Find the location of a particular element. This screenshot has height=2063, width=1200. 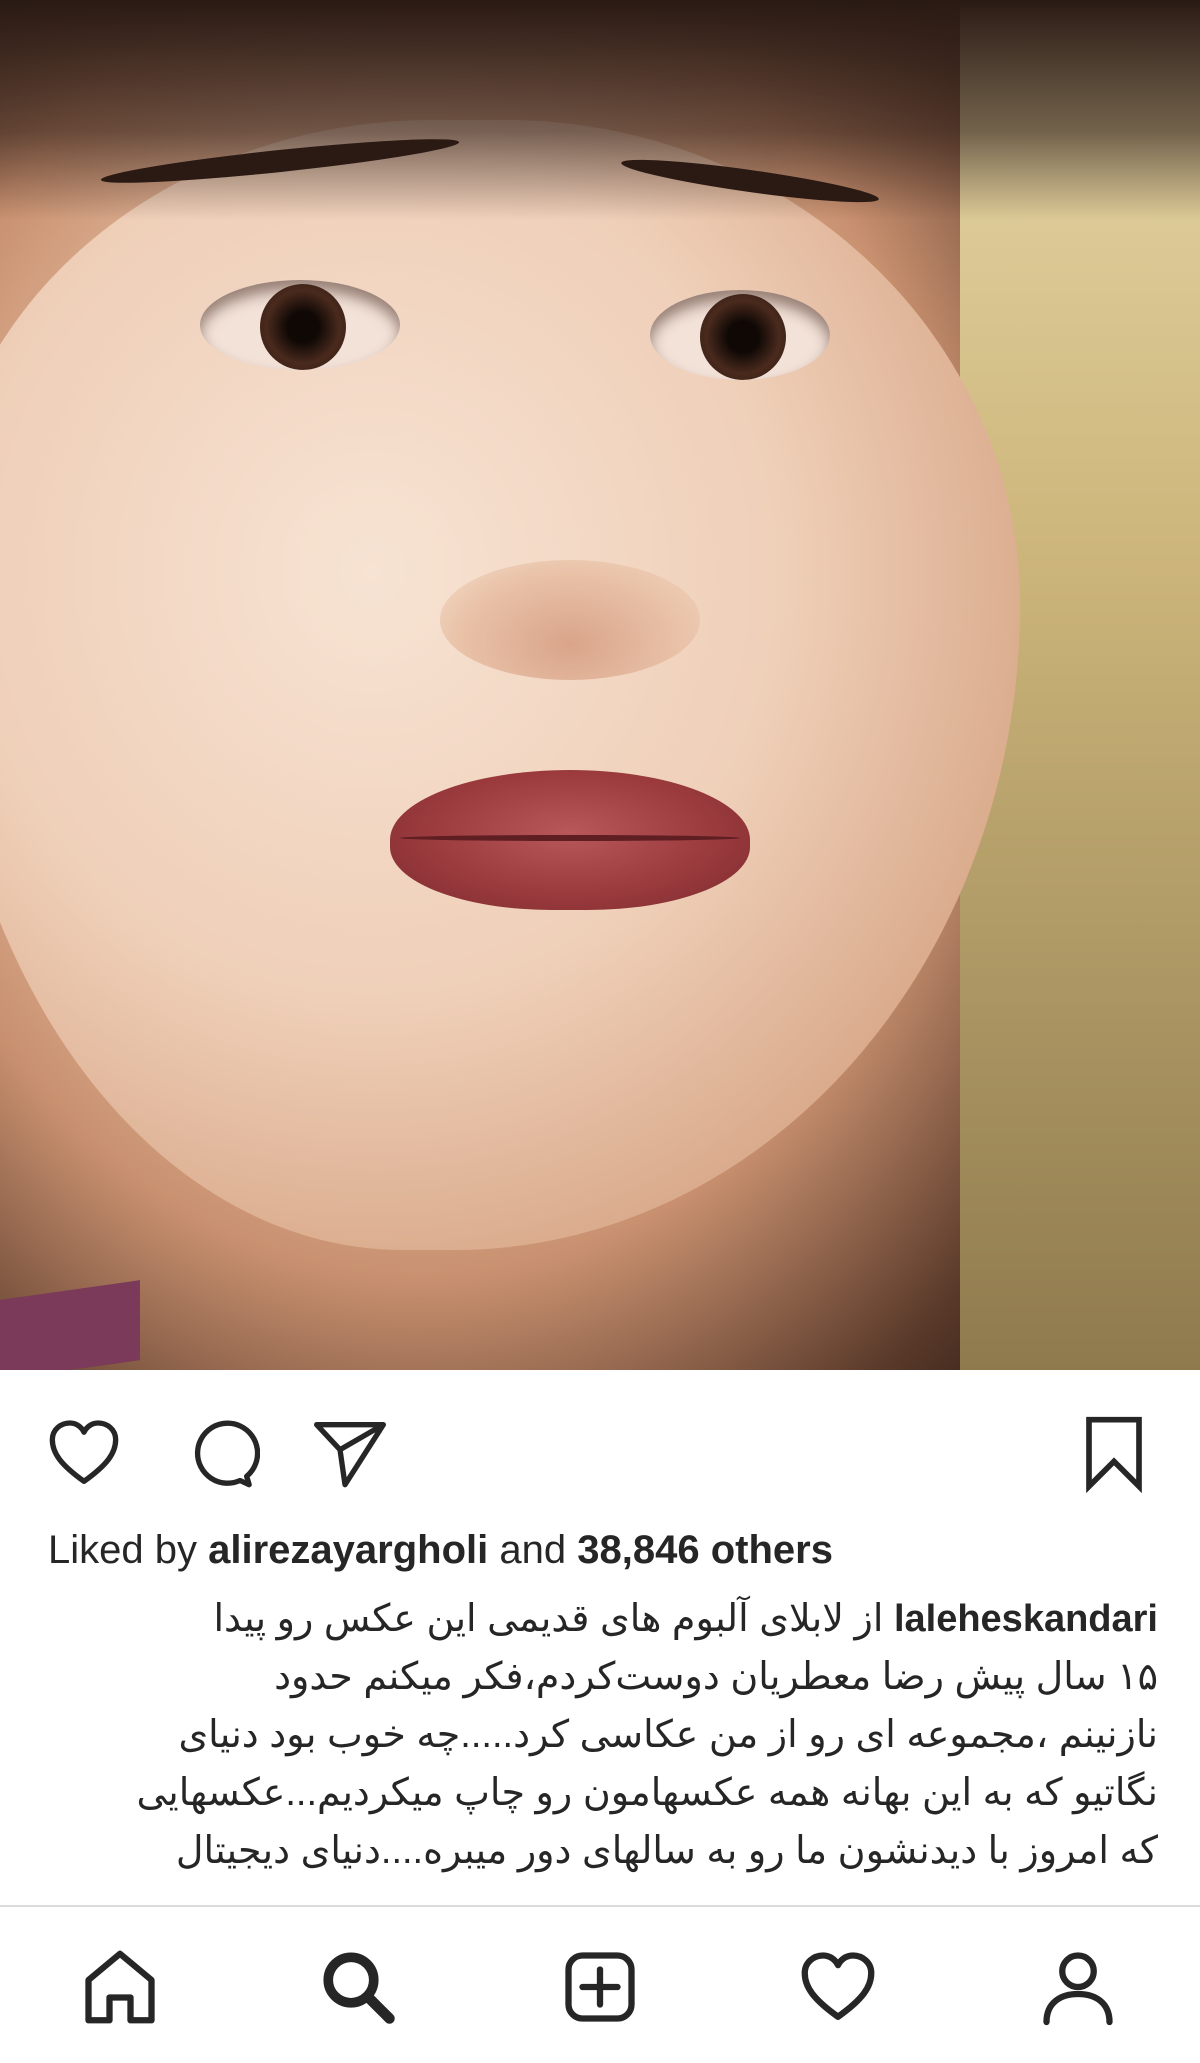

photo-right-eye is located at coordinates (740, 335).